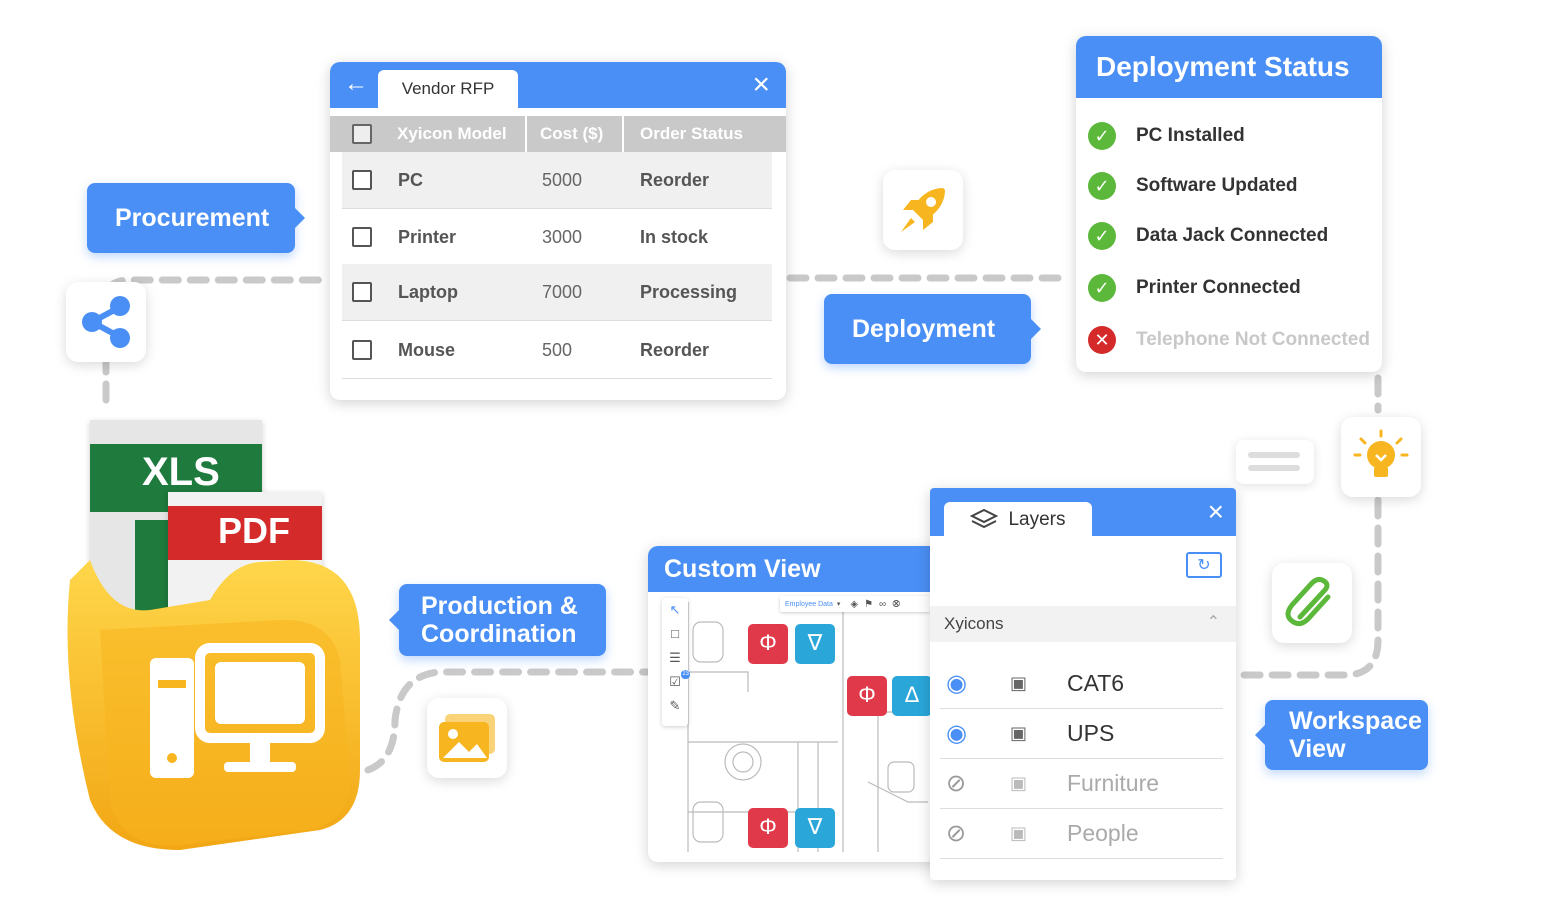  I want to click on badge-count: 23, so click(685, 674).